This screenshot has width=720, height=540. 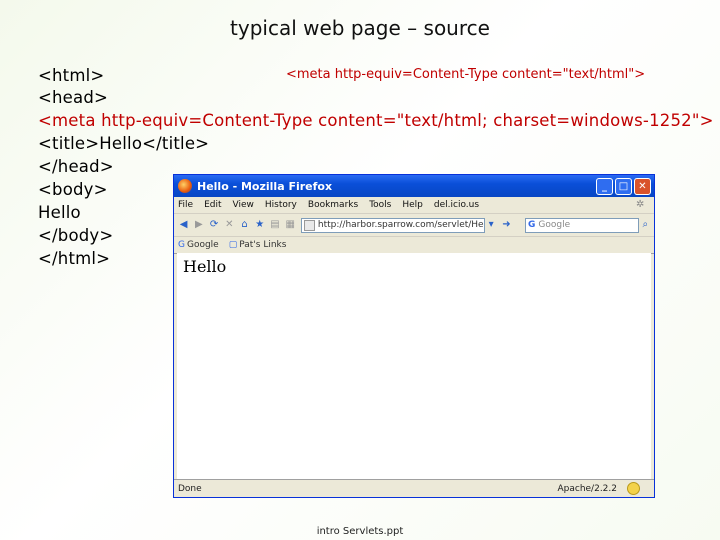 What do you see at coordinates (642, 186) in the screenshot?
I see `close-button: ✕` at bounding box center [642, 186].